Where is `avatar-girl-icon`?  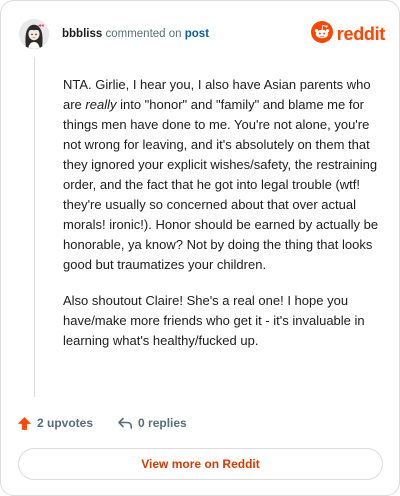
avatar-girl-icon is located at coordinates (34, 34).